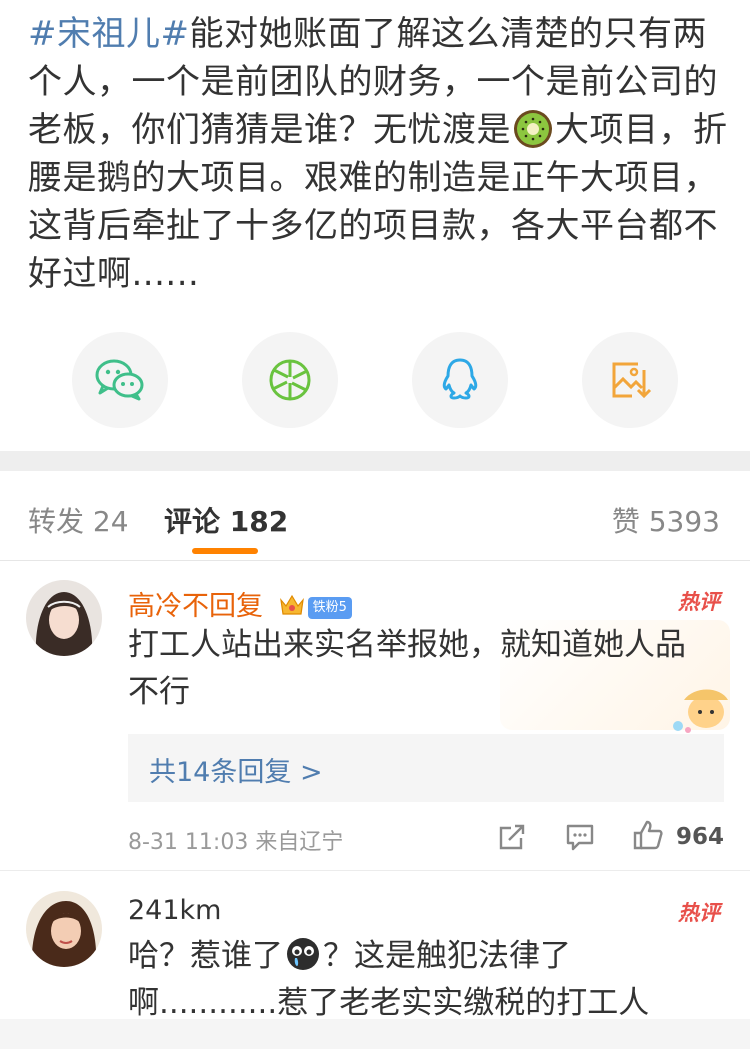  I want to click on author-name: 241km, so click(175, 910).